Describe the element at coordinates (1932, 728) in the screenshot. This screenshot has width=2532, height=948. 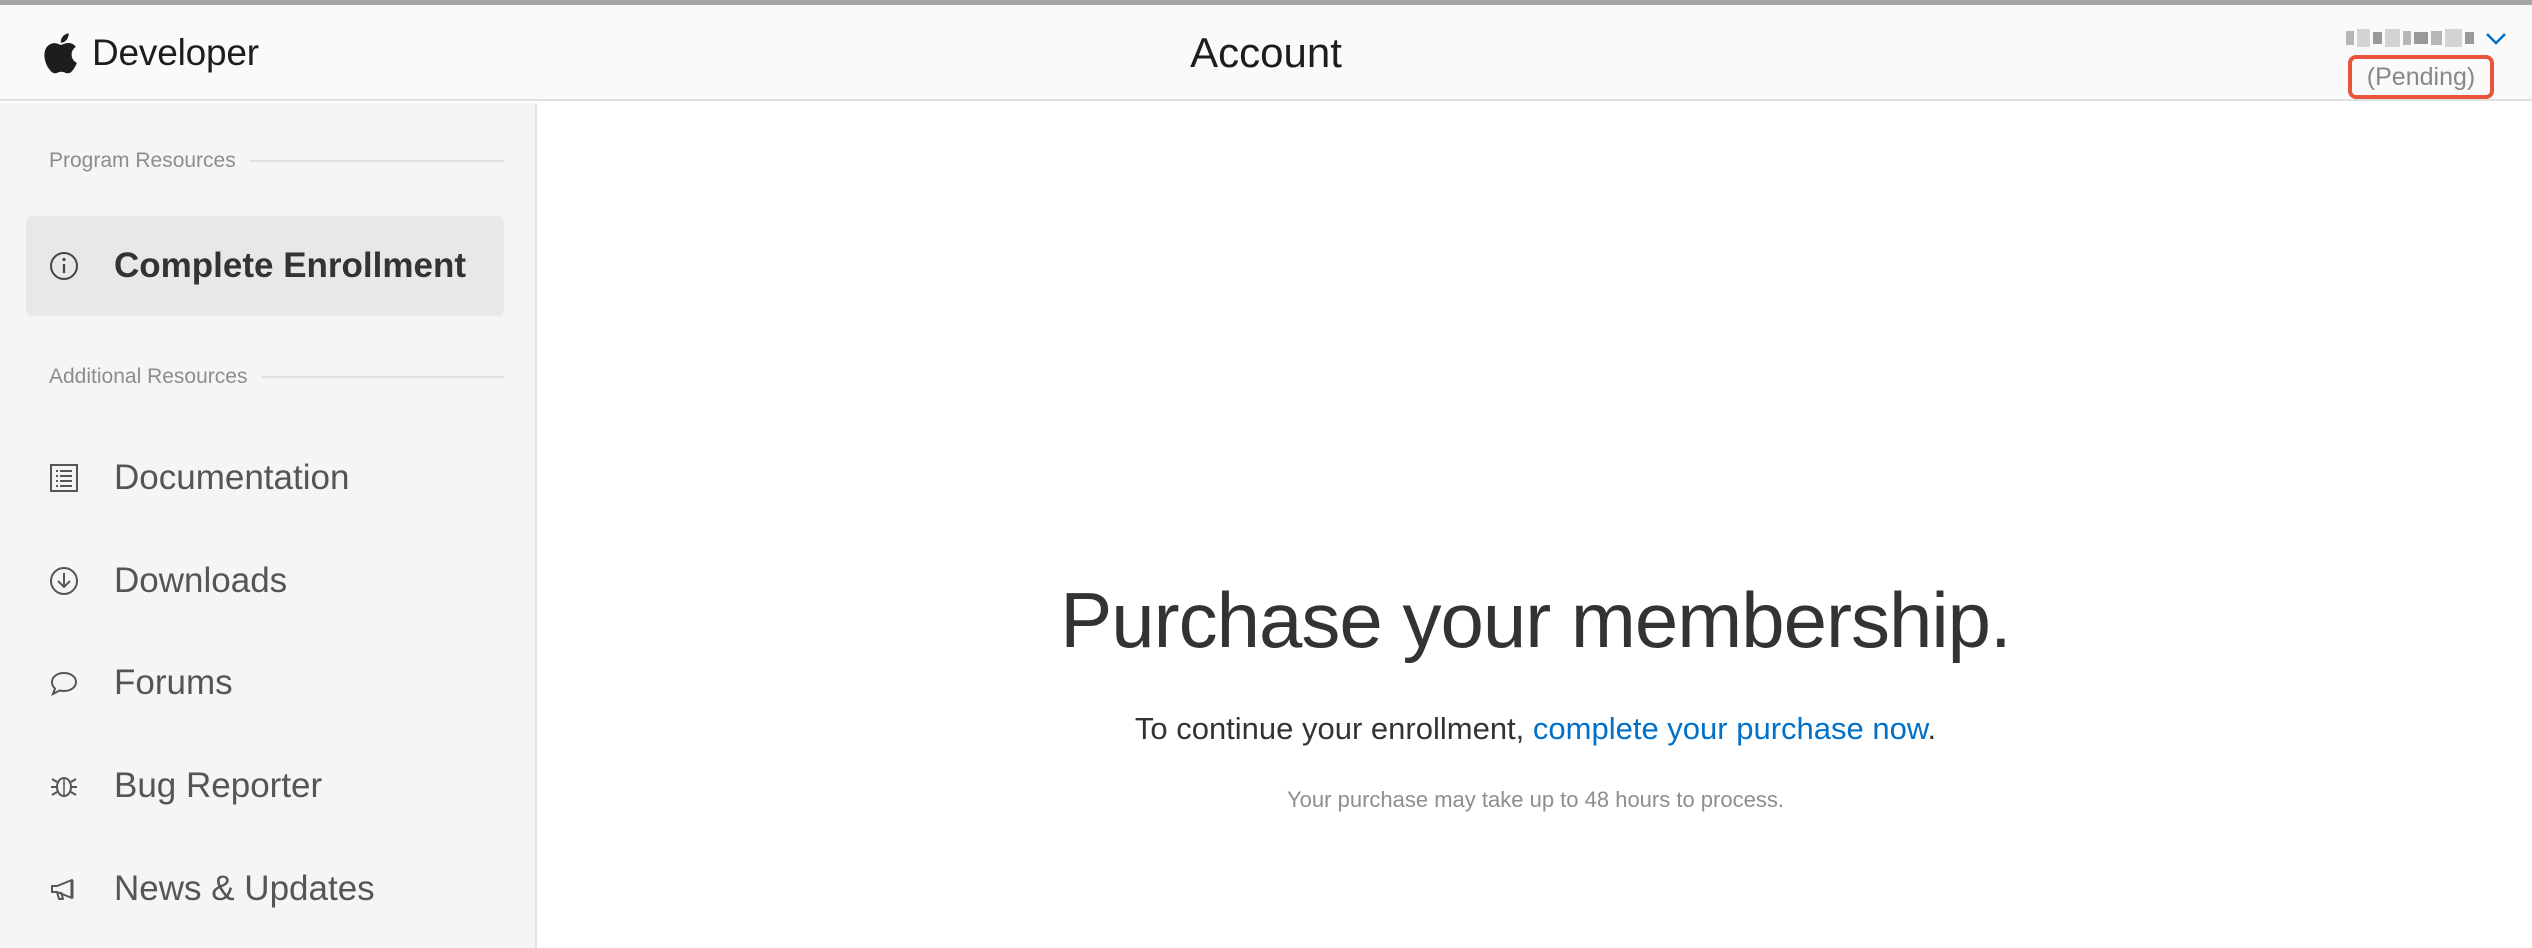
I see `subline-suffix: .` at that location.